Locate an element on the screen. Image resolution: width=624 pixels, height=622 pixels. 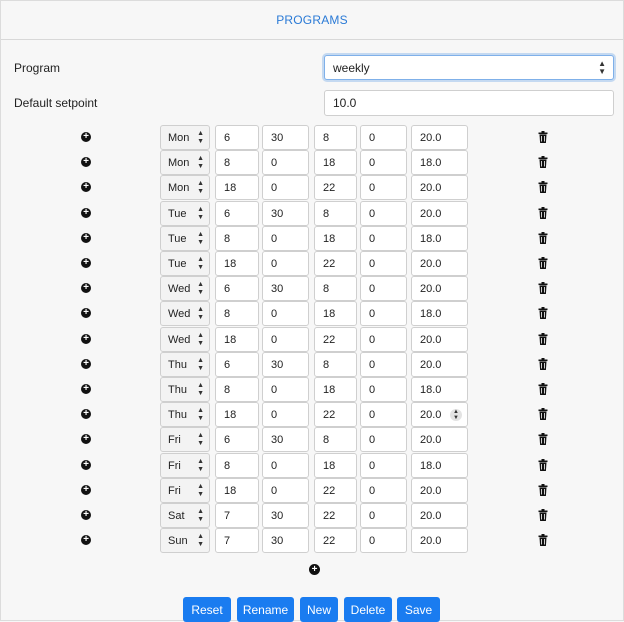
setpoint-input: 20.0 ▲ ▼ is located at coordinates (439, 414).